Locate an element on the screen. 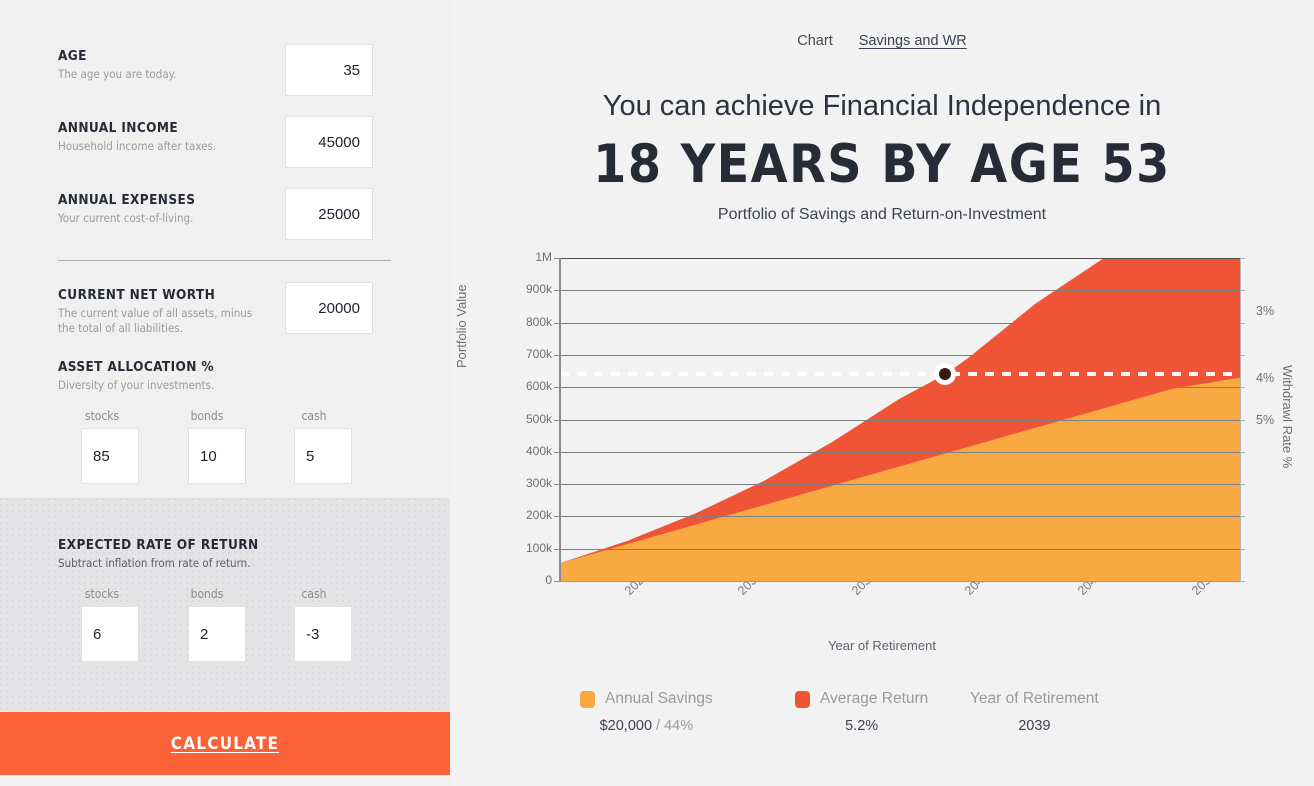 This screenshot has height=786, width=1314. chart-y2-axis-label: Withdrawl Rate % is located at coordinates (1287, 417).